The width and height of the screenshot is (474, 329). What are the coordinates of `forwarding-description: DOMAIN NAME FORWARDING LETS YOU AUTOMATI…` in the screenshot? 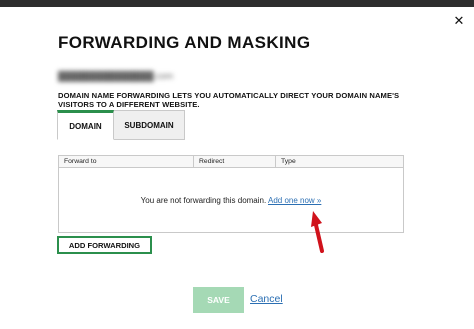 It's located at (229, 100).